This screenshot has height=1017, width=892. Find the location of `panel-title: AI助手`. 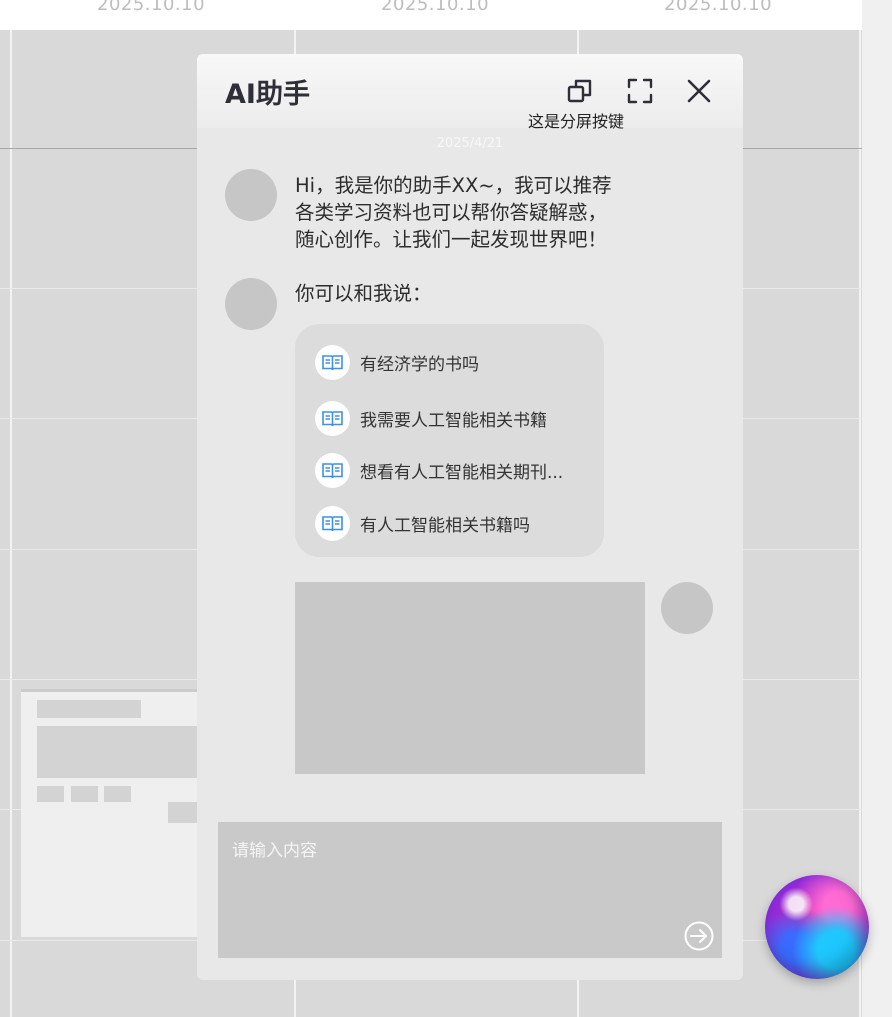

panel-title: AI助手 is located at coordinates (267, 94).